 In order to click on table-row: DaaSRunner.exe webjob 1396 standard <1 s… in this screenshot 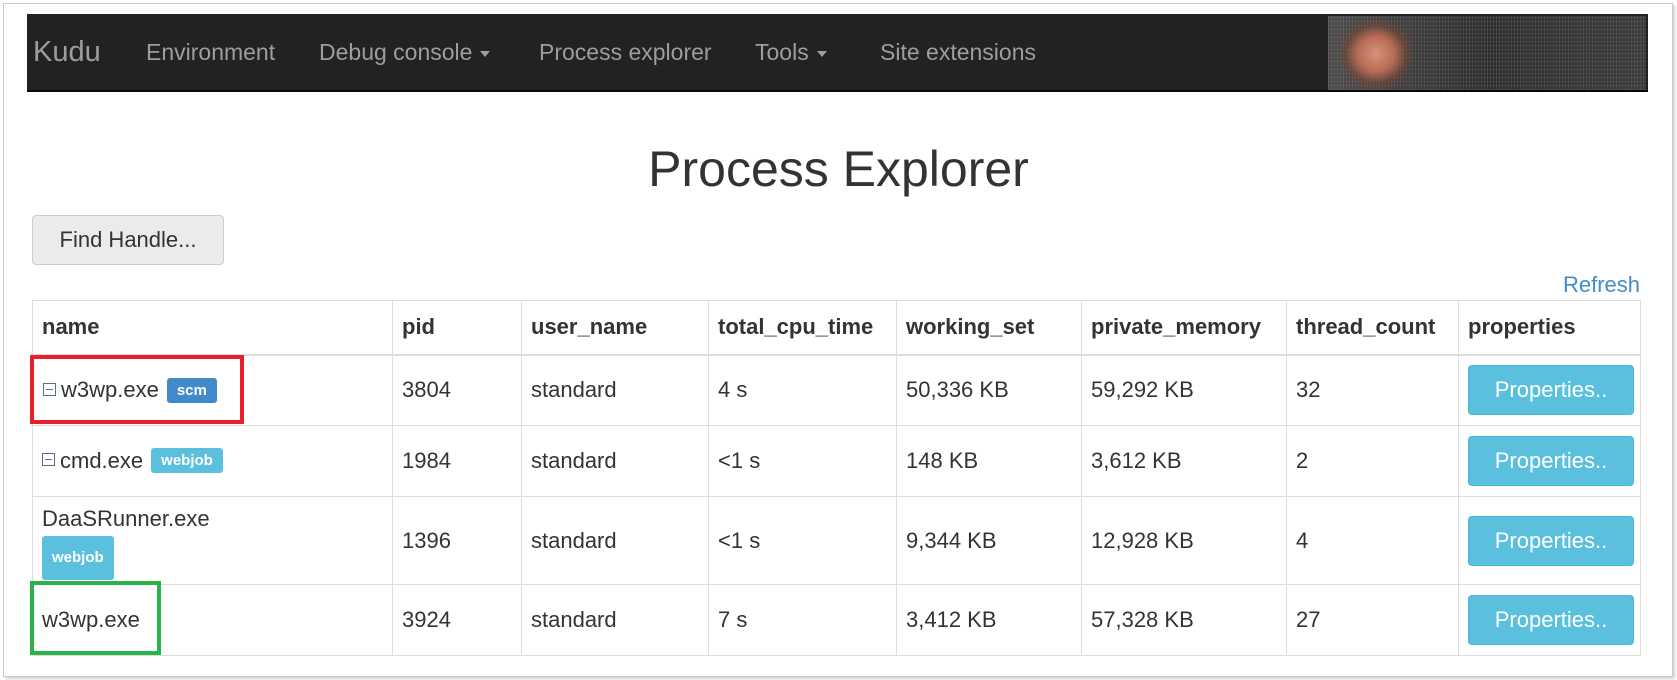, I will do `click(836, 540)`.